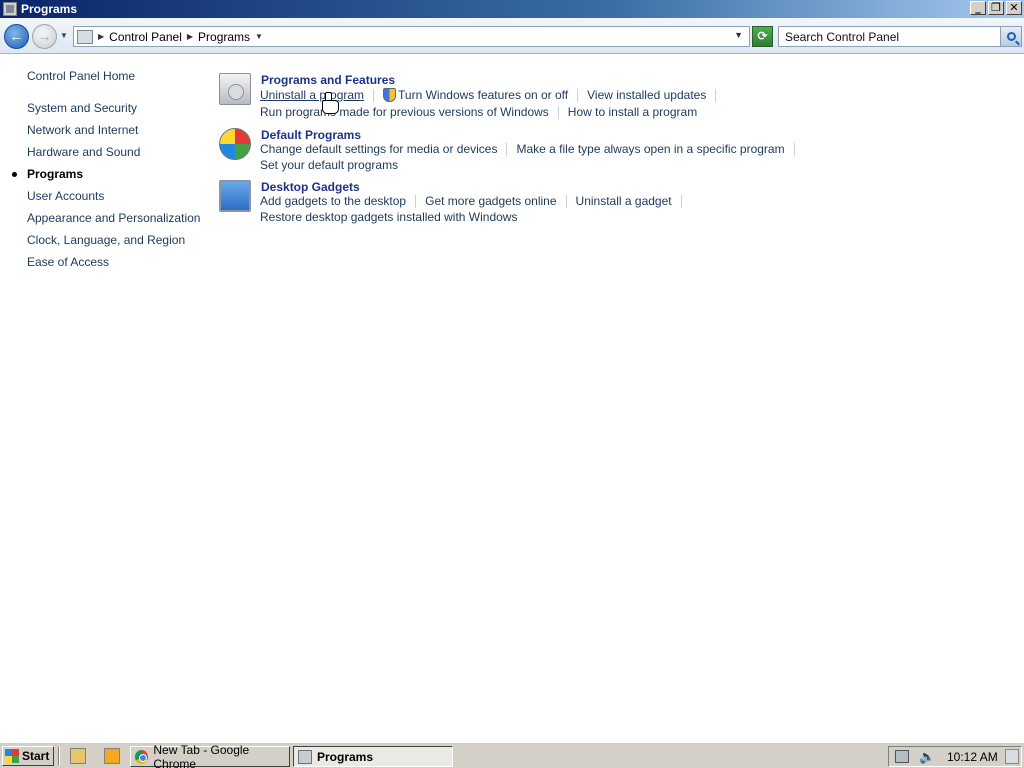  Describe the element at coordinates (738, 35) in the screenshot. I see `address-history-dropdown: ▼` at that location.